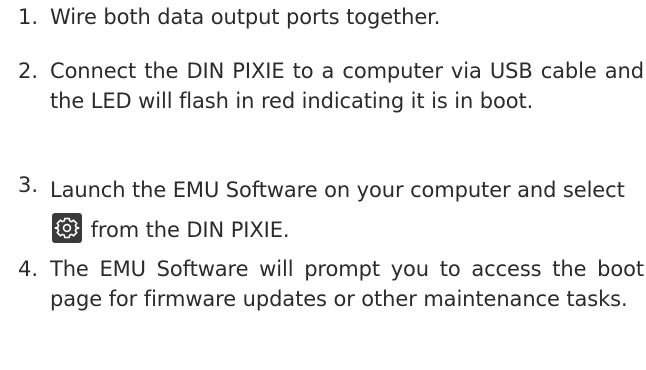 The height and width of the screenshot is (370, 646). What do you see at coordinates (245, 17) in the screenshot?
I see `step-text: Wire both data output ports together.` at bounding box center [245, 17].